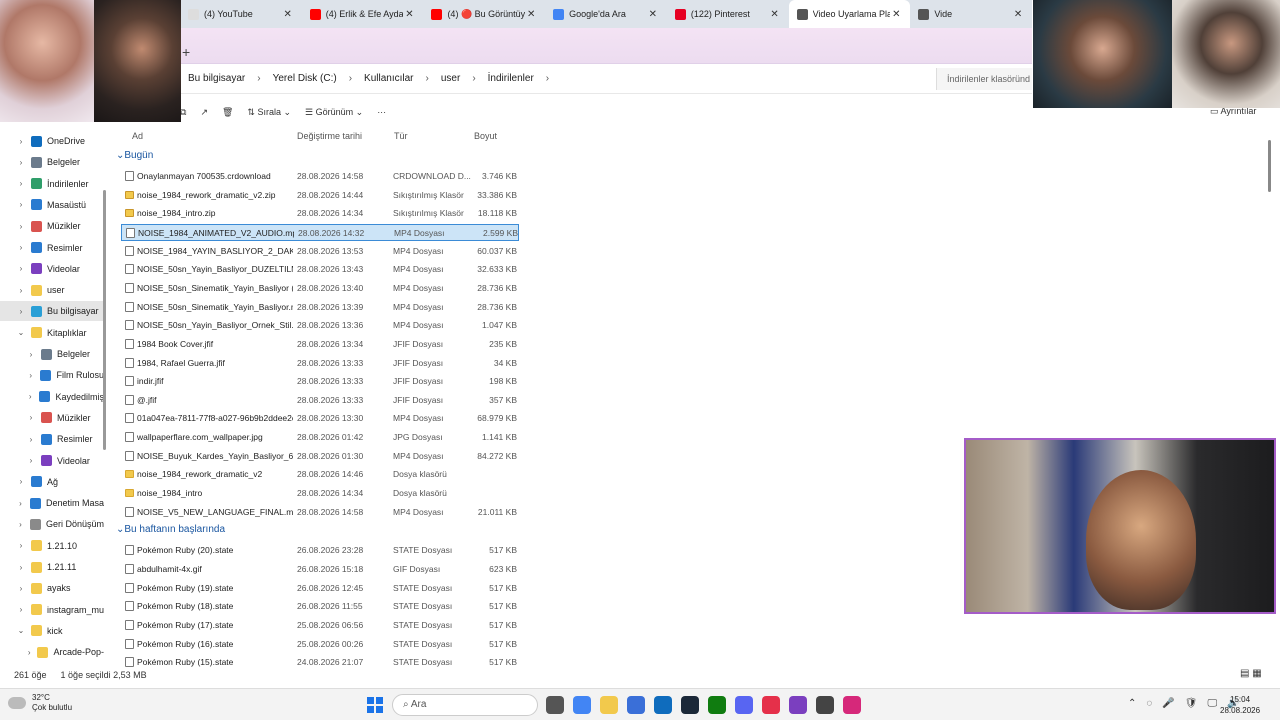 This screenshot has height=720, width=1280. What do you see at coordinates (1191, 703) in the screenshot?
I see `tray-icon: 🛡` at bounding box center [1191, 703].